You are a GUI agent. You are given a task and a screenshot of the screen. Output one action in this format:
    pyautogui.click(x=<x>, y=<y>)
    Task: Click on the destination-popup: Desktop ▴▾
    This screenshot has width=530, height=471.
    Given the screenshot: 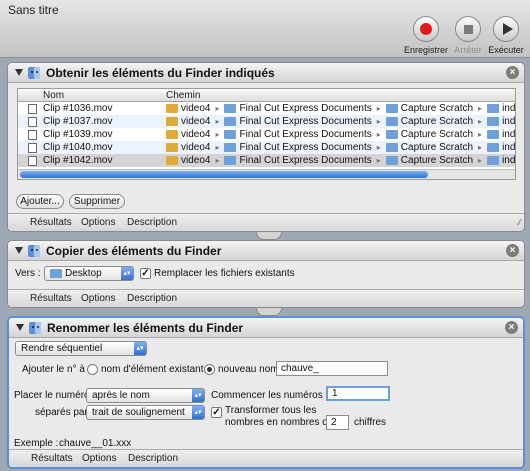 What is the action you would take?
    pyautogui.click(x=89, y=273)
    